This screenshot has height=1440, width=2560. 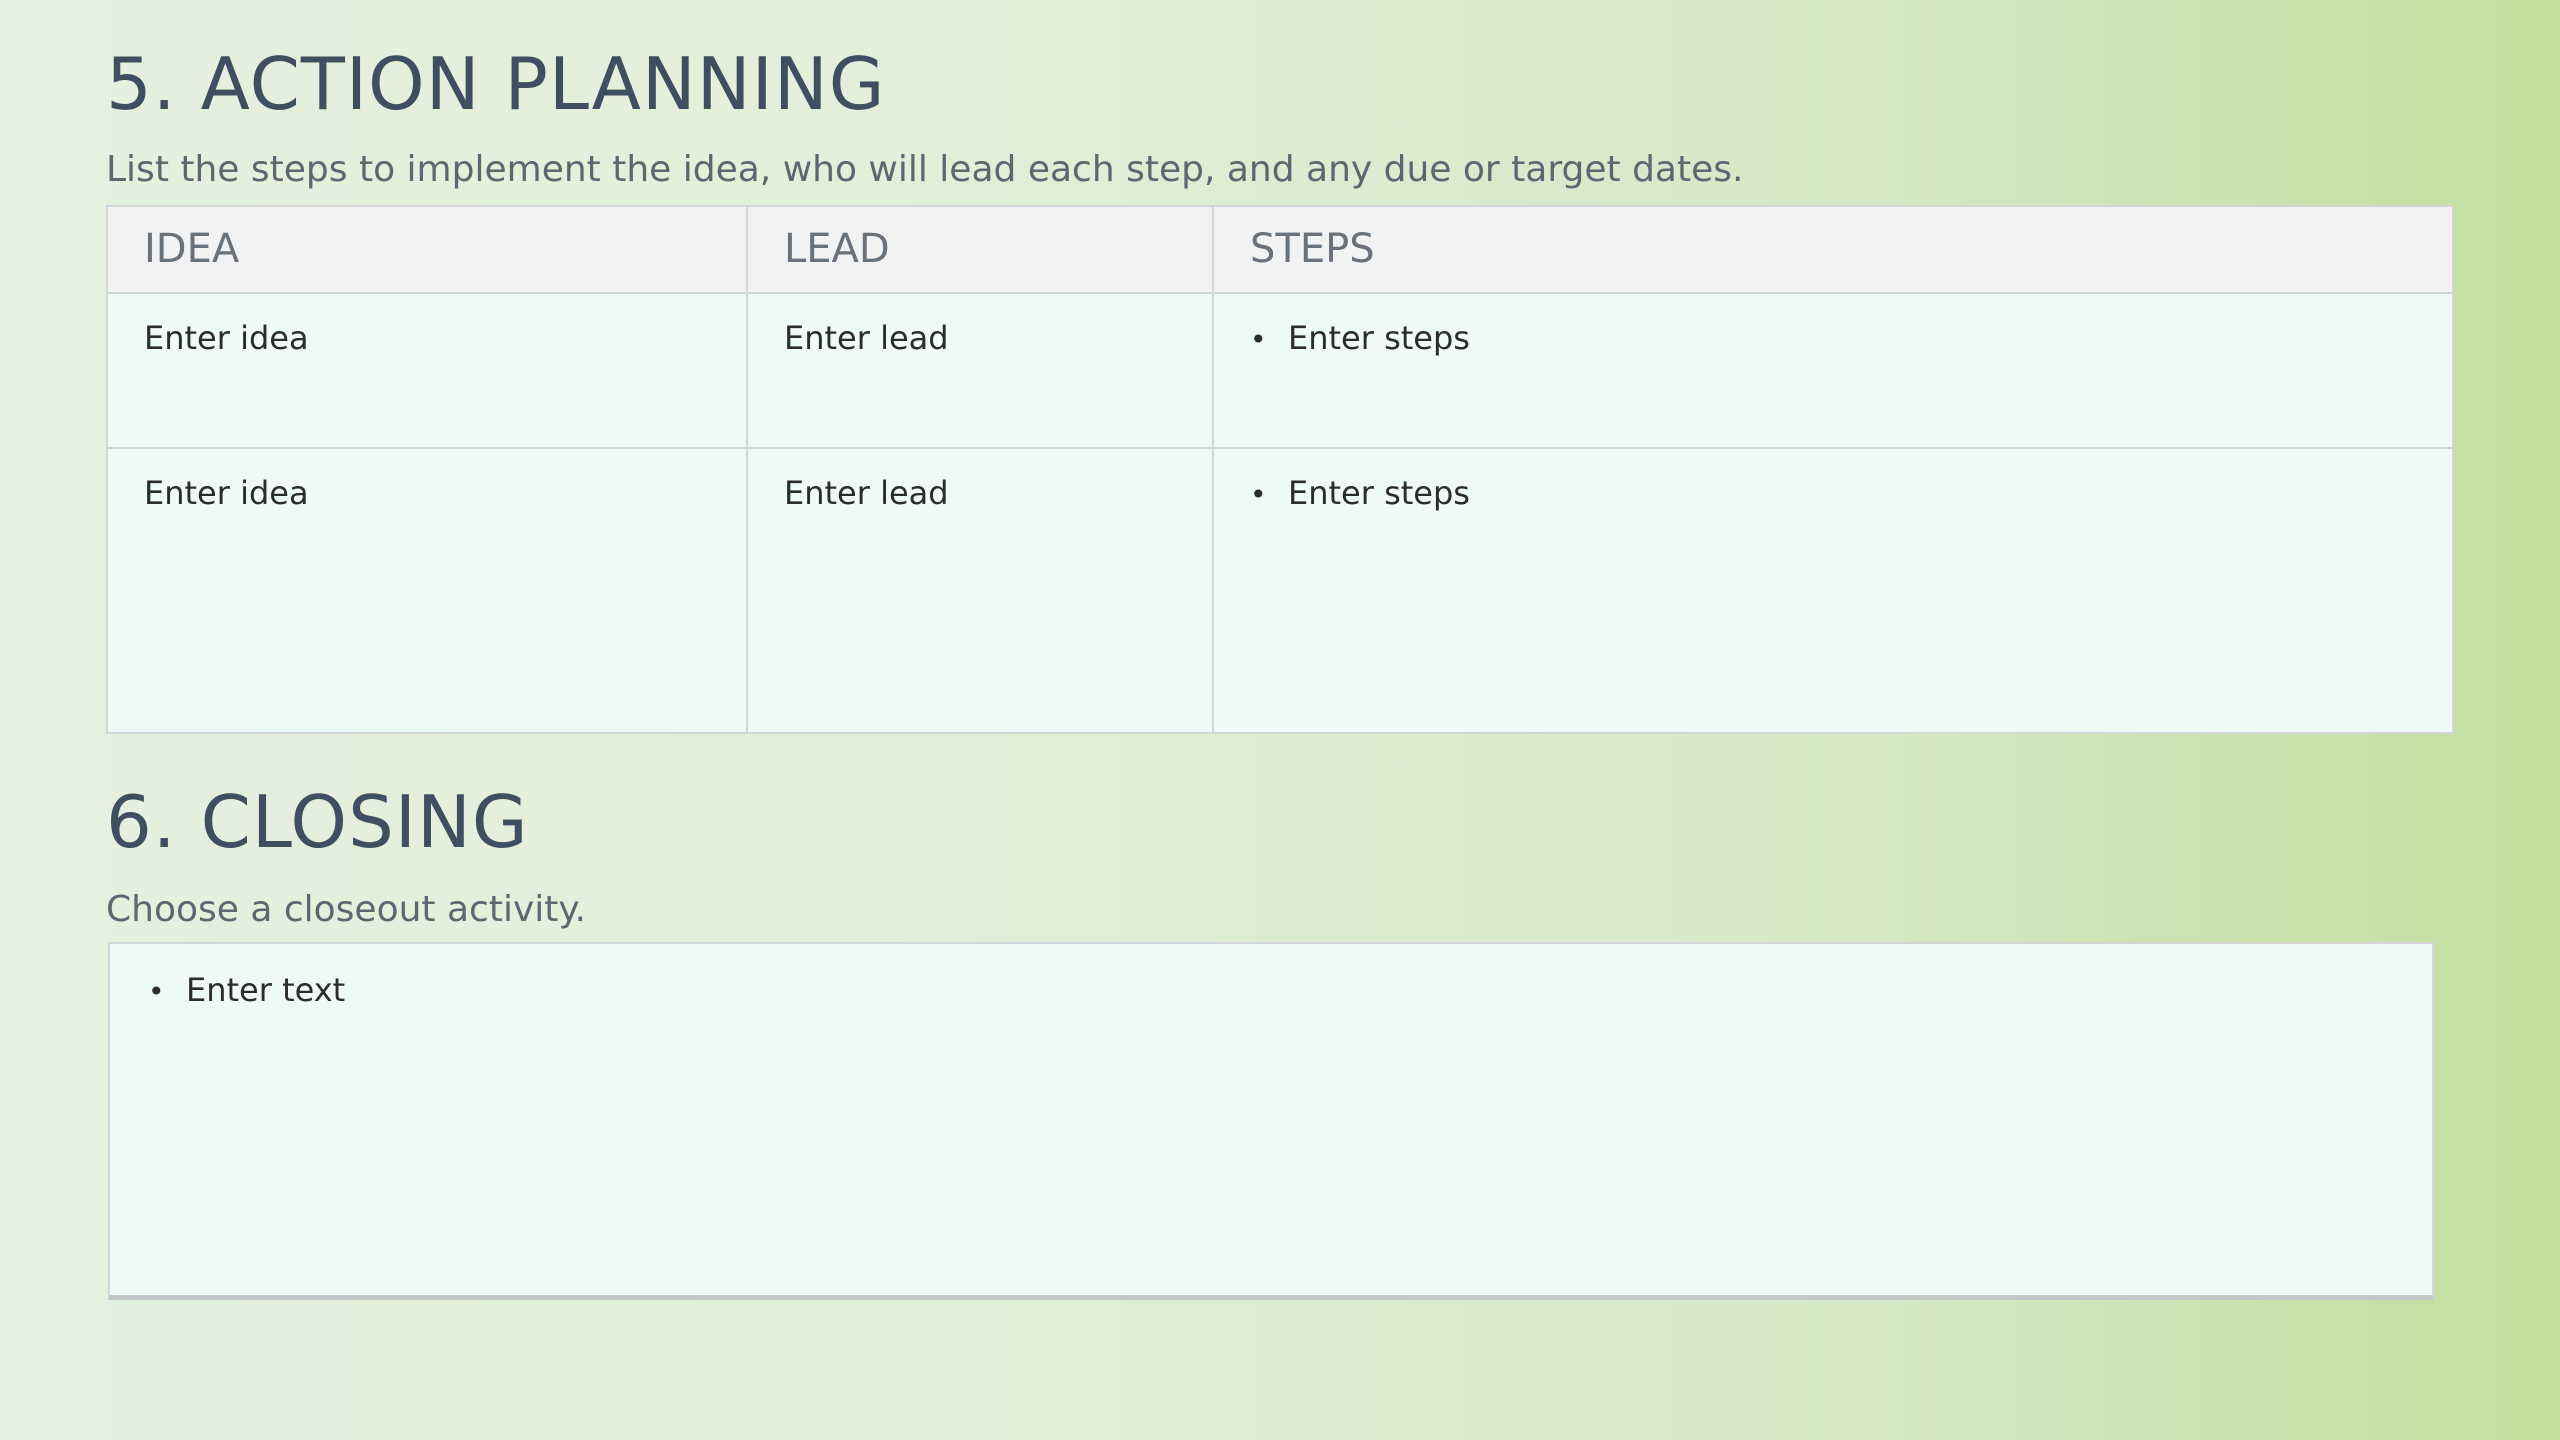 What do you see at coordinates (1290, 990) in the screenshot?
I see `closing-list-item: • Enter text` at bounding box center [1290, 990].